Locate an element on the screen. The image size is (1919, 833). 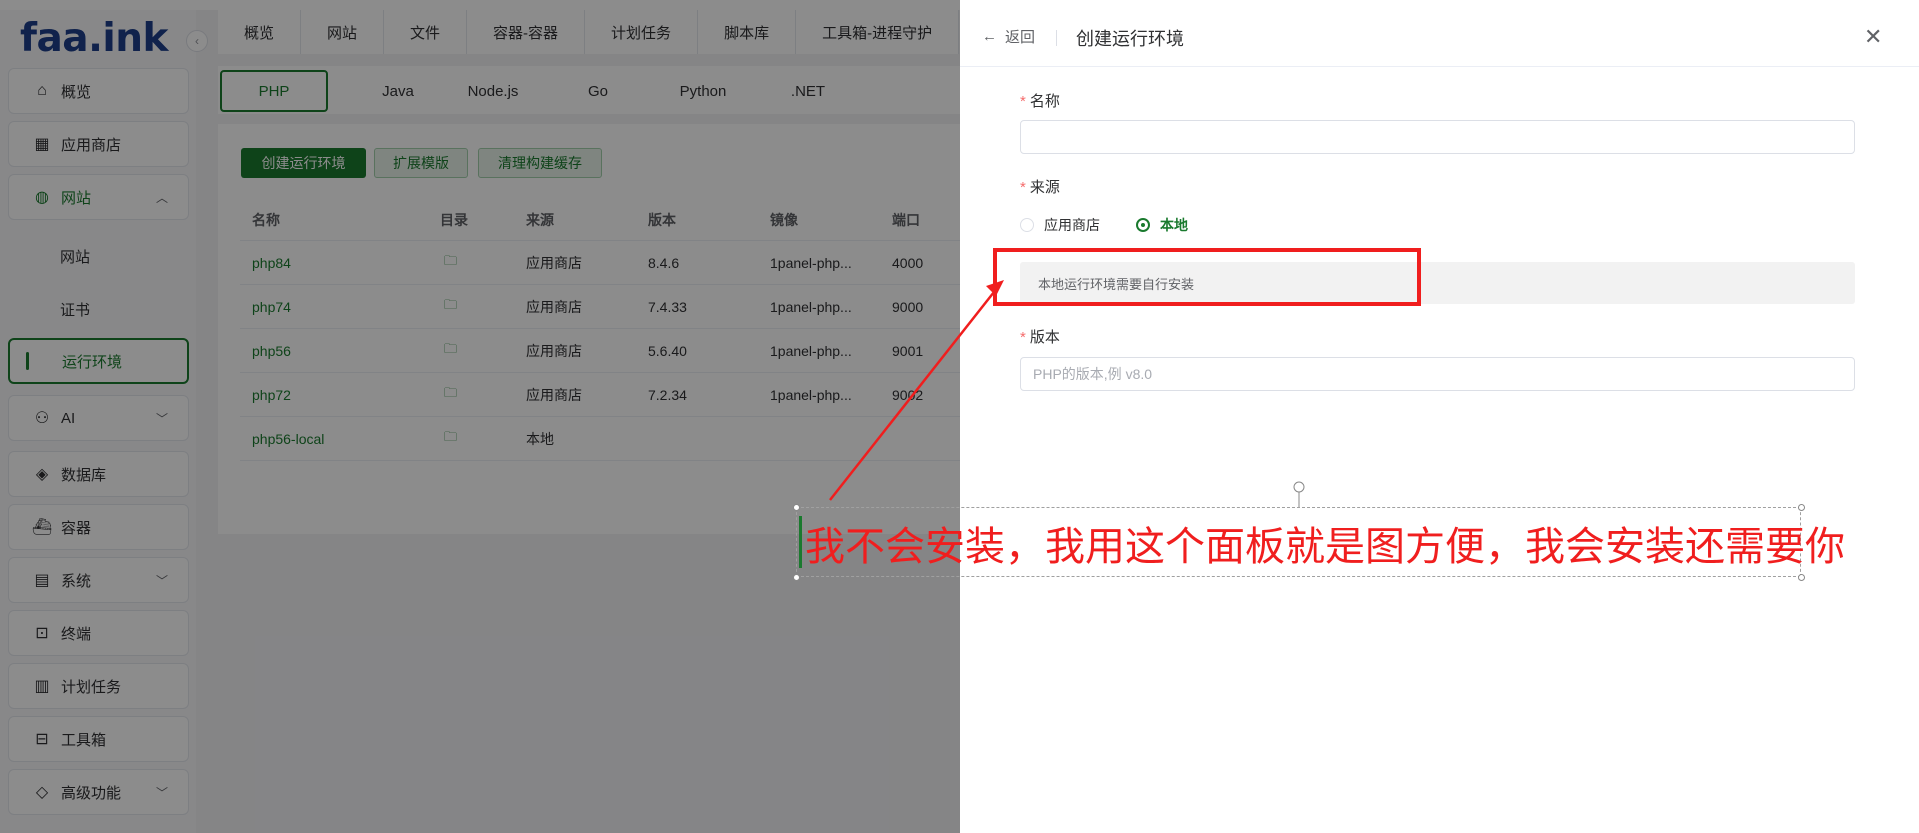
text-cursor is located at coordinates (800, 542).